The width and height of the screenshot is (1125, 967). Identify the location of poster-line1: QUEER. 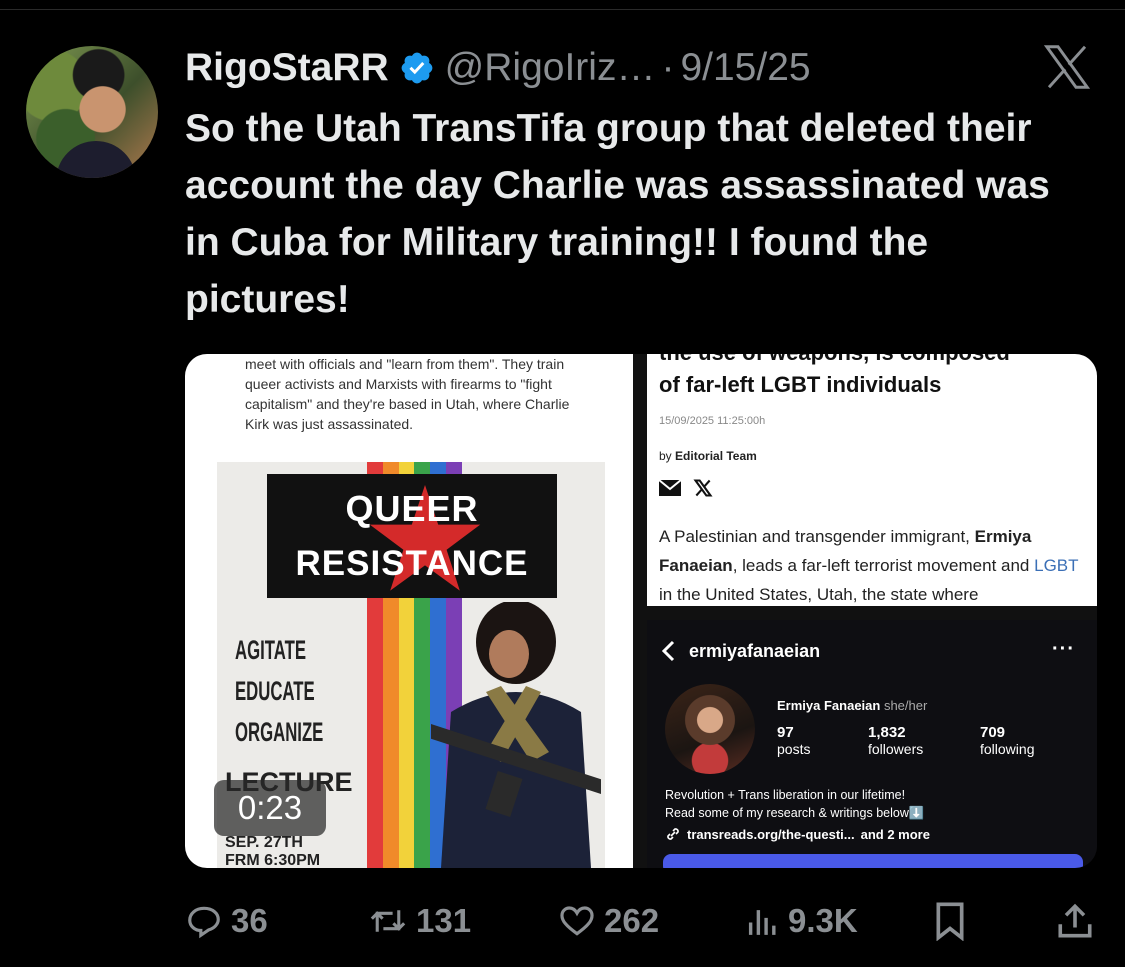
(412, 508).